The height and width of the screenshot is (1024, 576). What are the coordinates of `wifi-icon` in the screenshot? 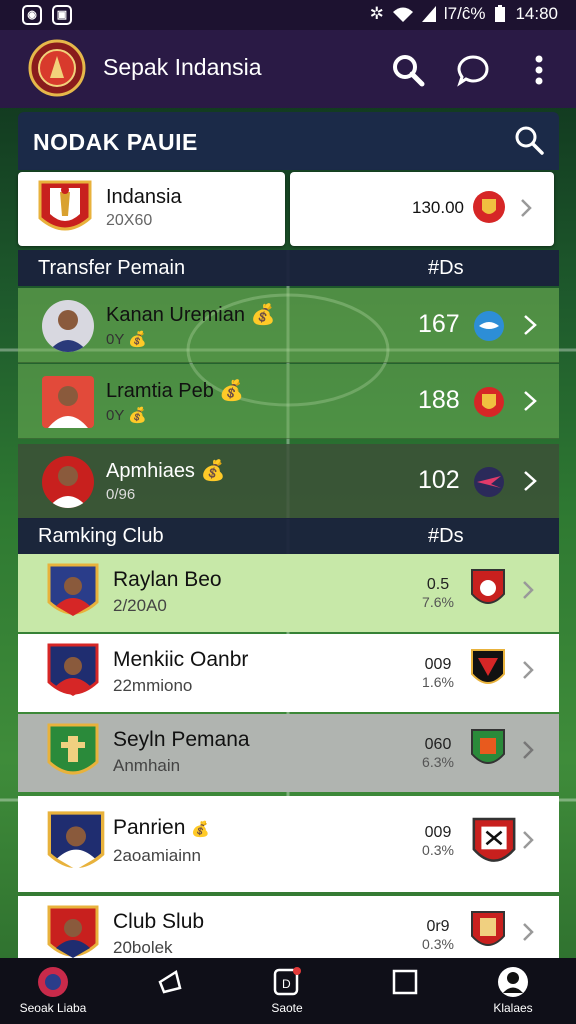 It's located at (402, 14).